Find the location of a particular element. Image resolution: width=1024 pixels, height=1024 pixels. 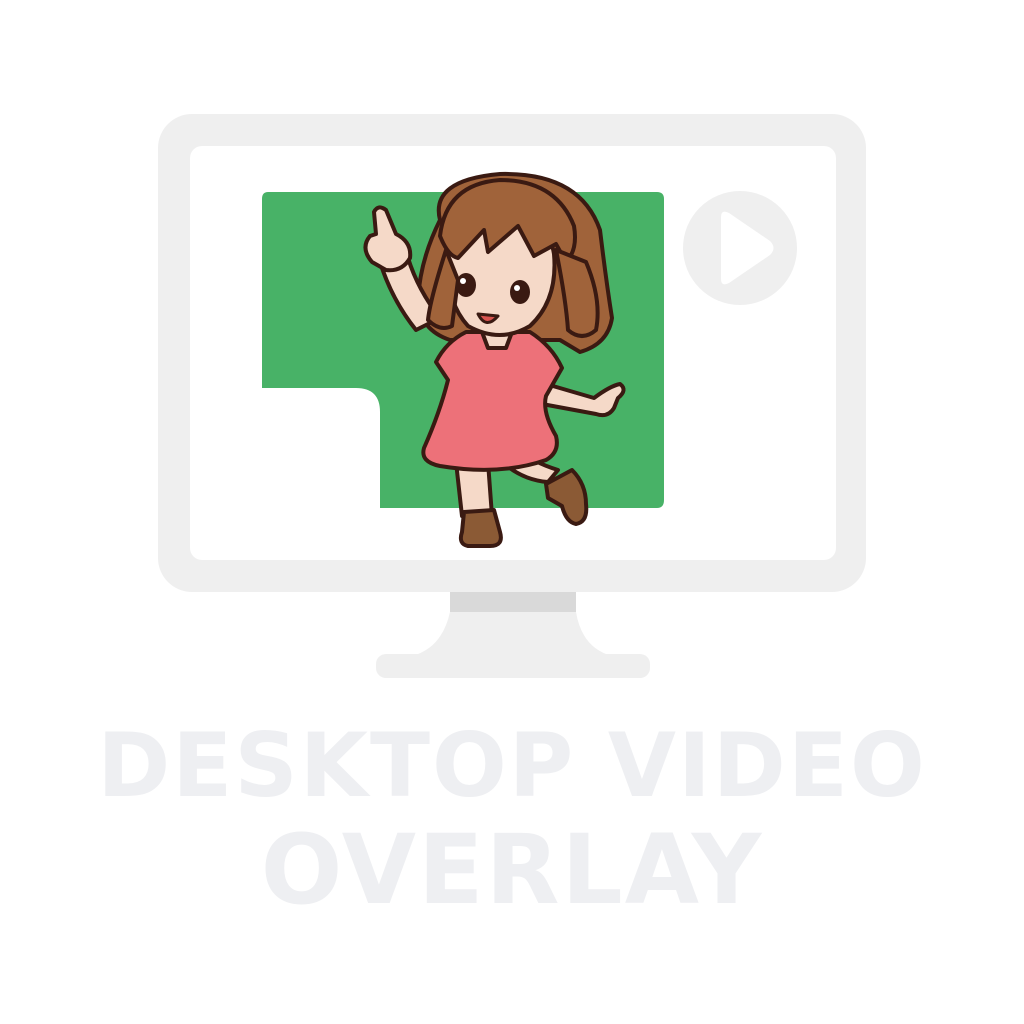

monitor-stand is located at coordinates (512, 634).